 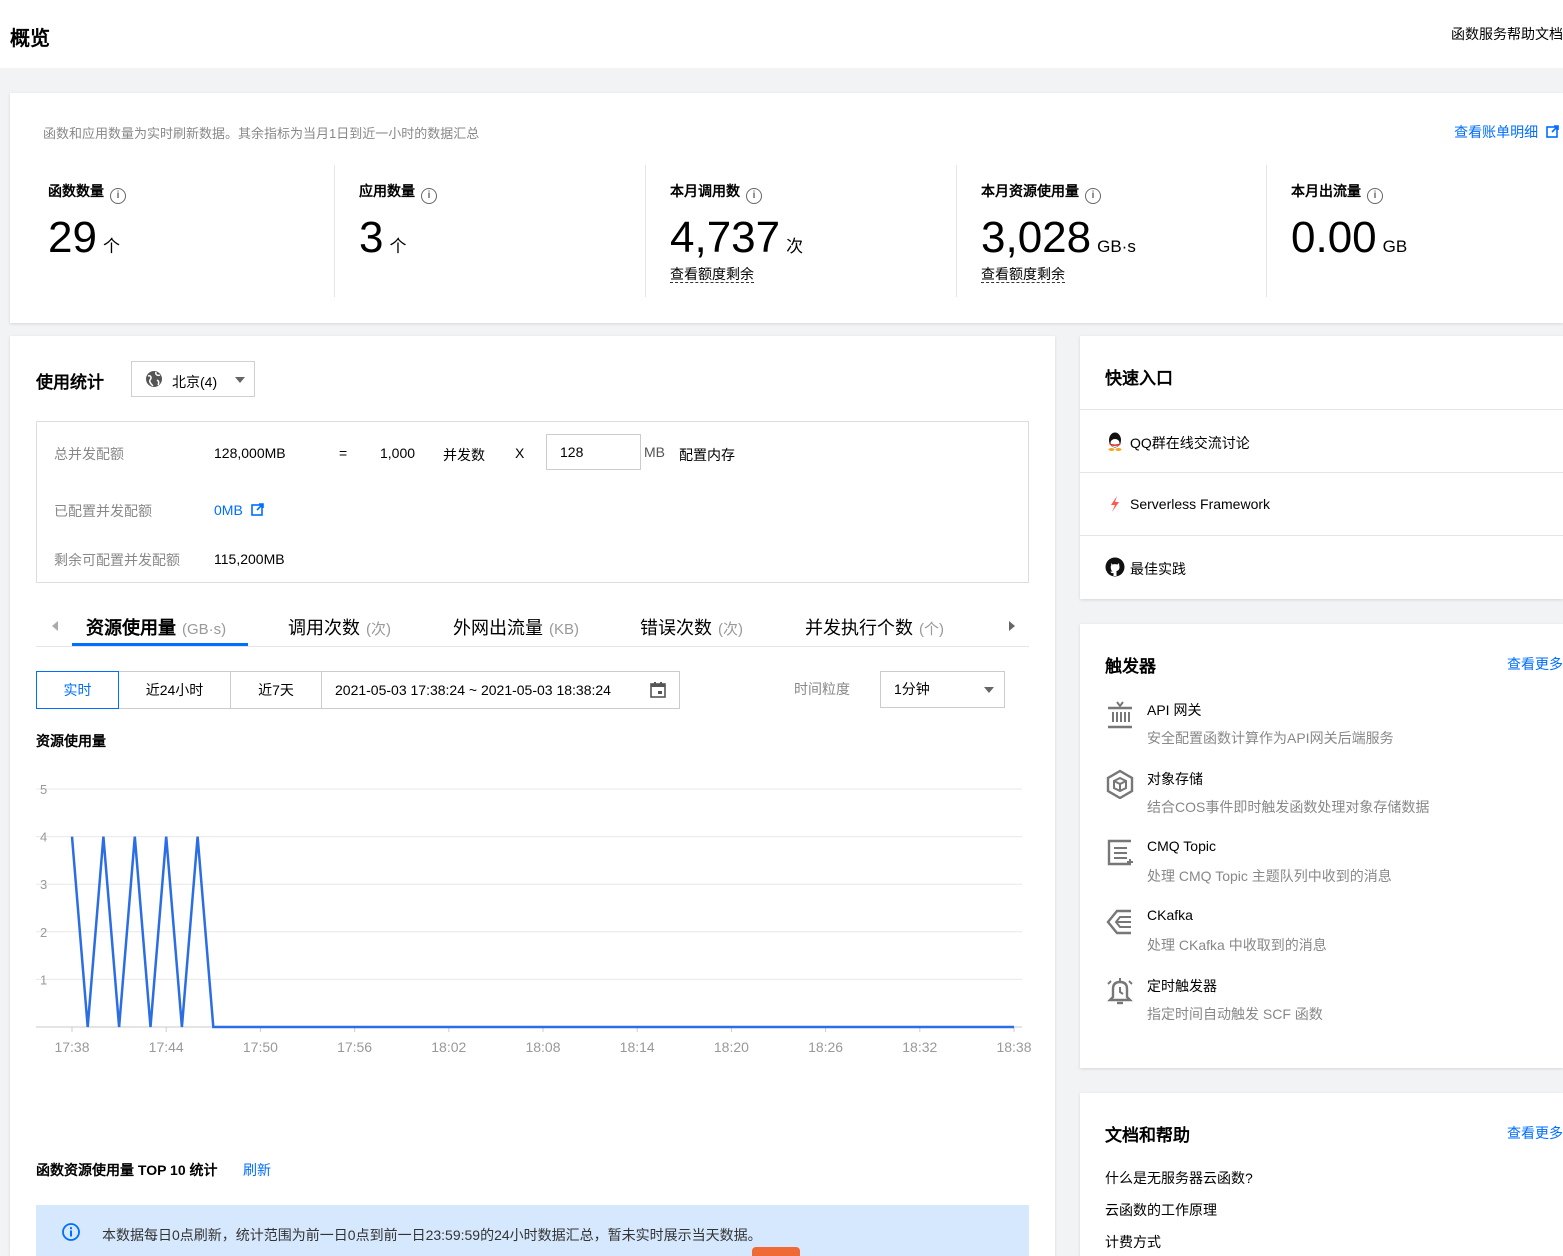 What do you see at coordinates (276, 690) in the screenshot?
I see `range-7d-button: 近7天` at bounding box center [276, 690].